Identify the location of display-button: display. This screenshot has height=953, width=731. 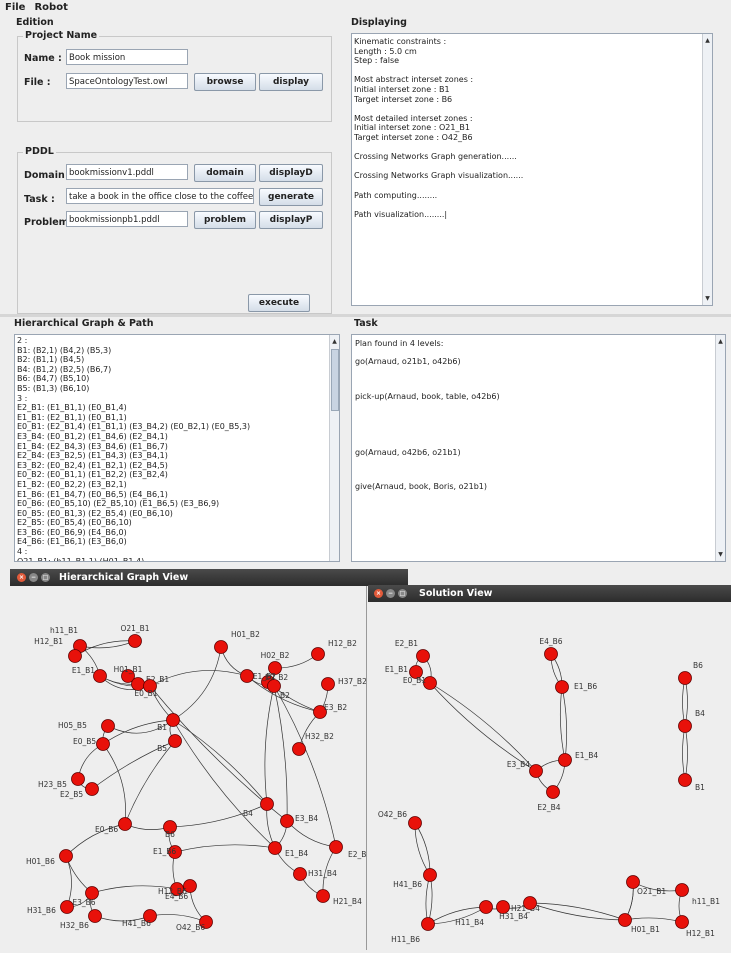
(291, 82).